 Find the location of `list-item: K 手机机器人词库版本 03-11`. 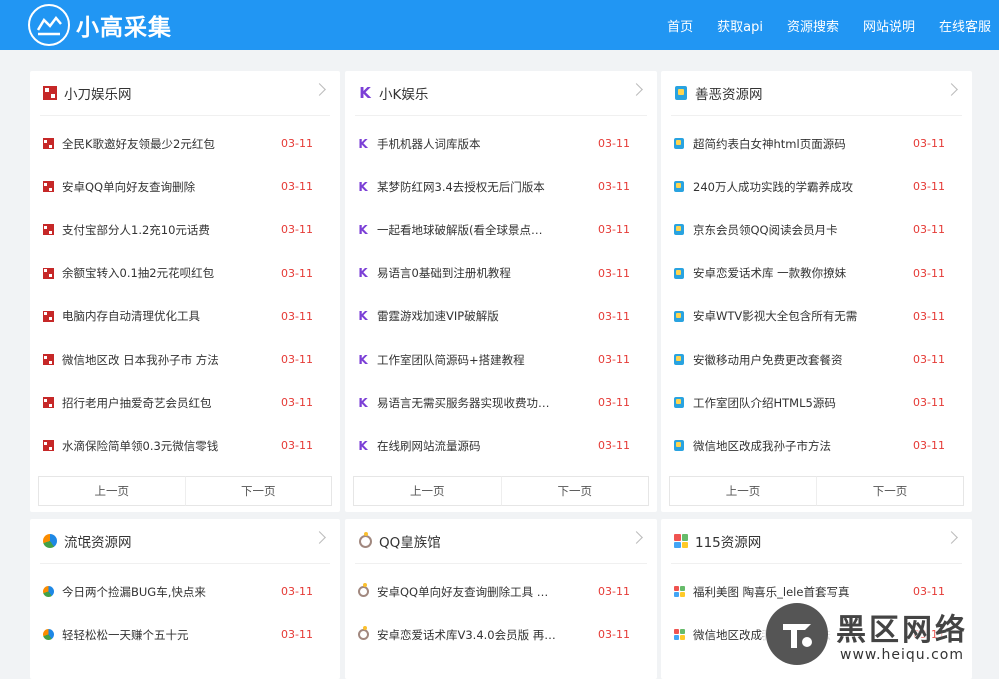

list-item: K 手机机器人词库版本 03-11 is located at coordinates (501, 143).